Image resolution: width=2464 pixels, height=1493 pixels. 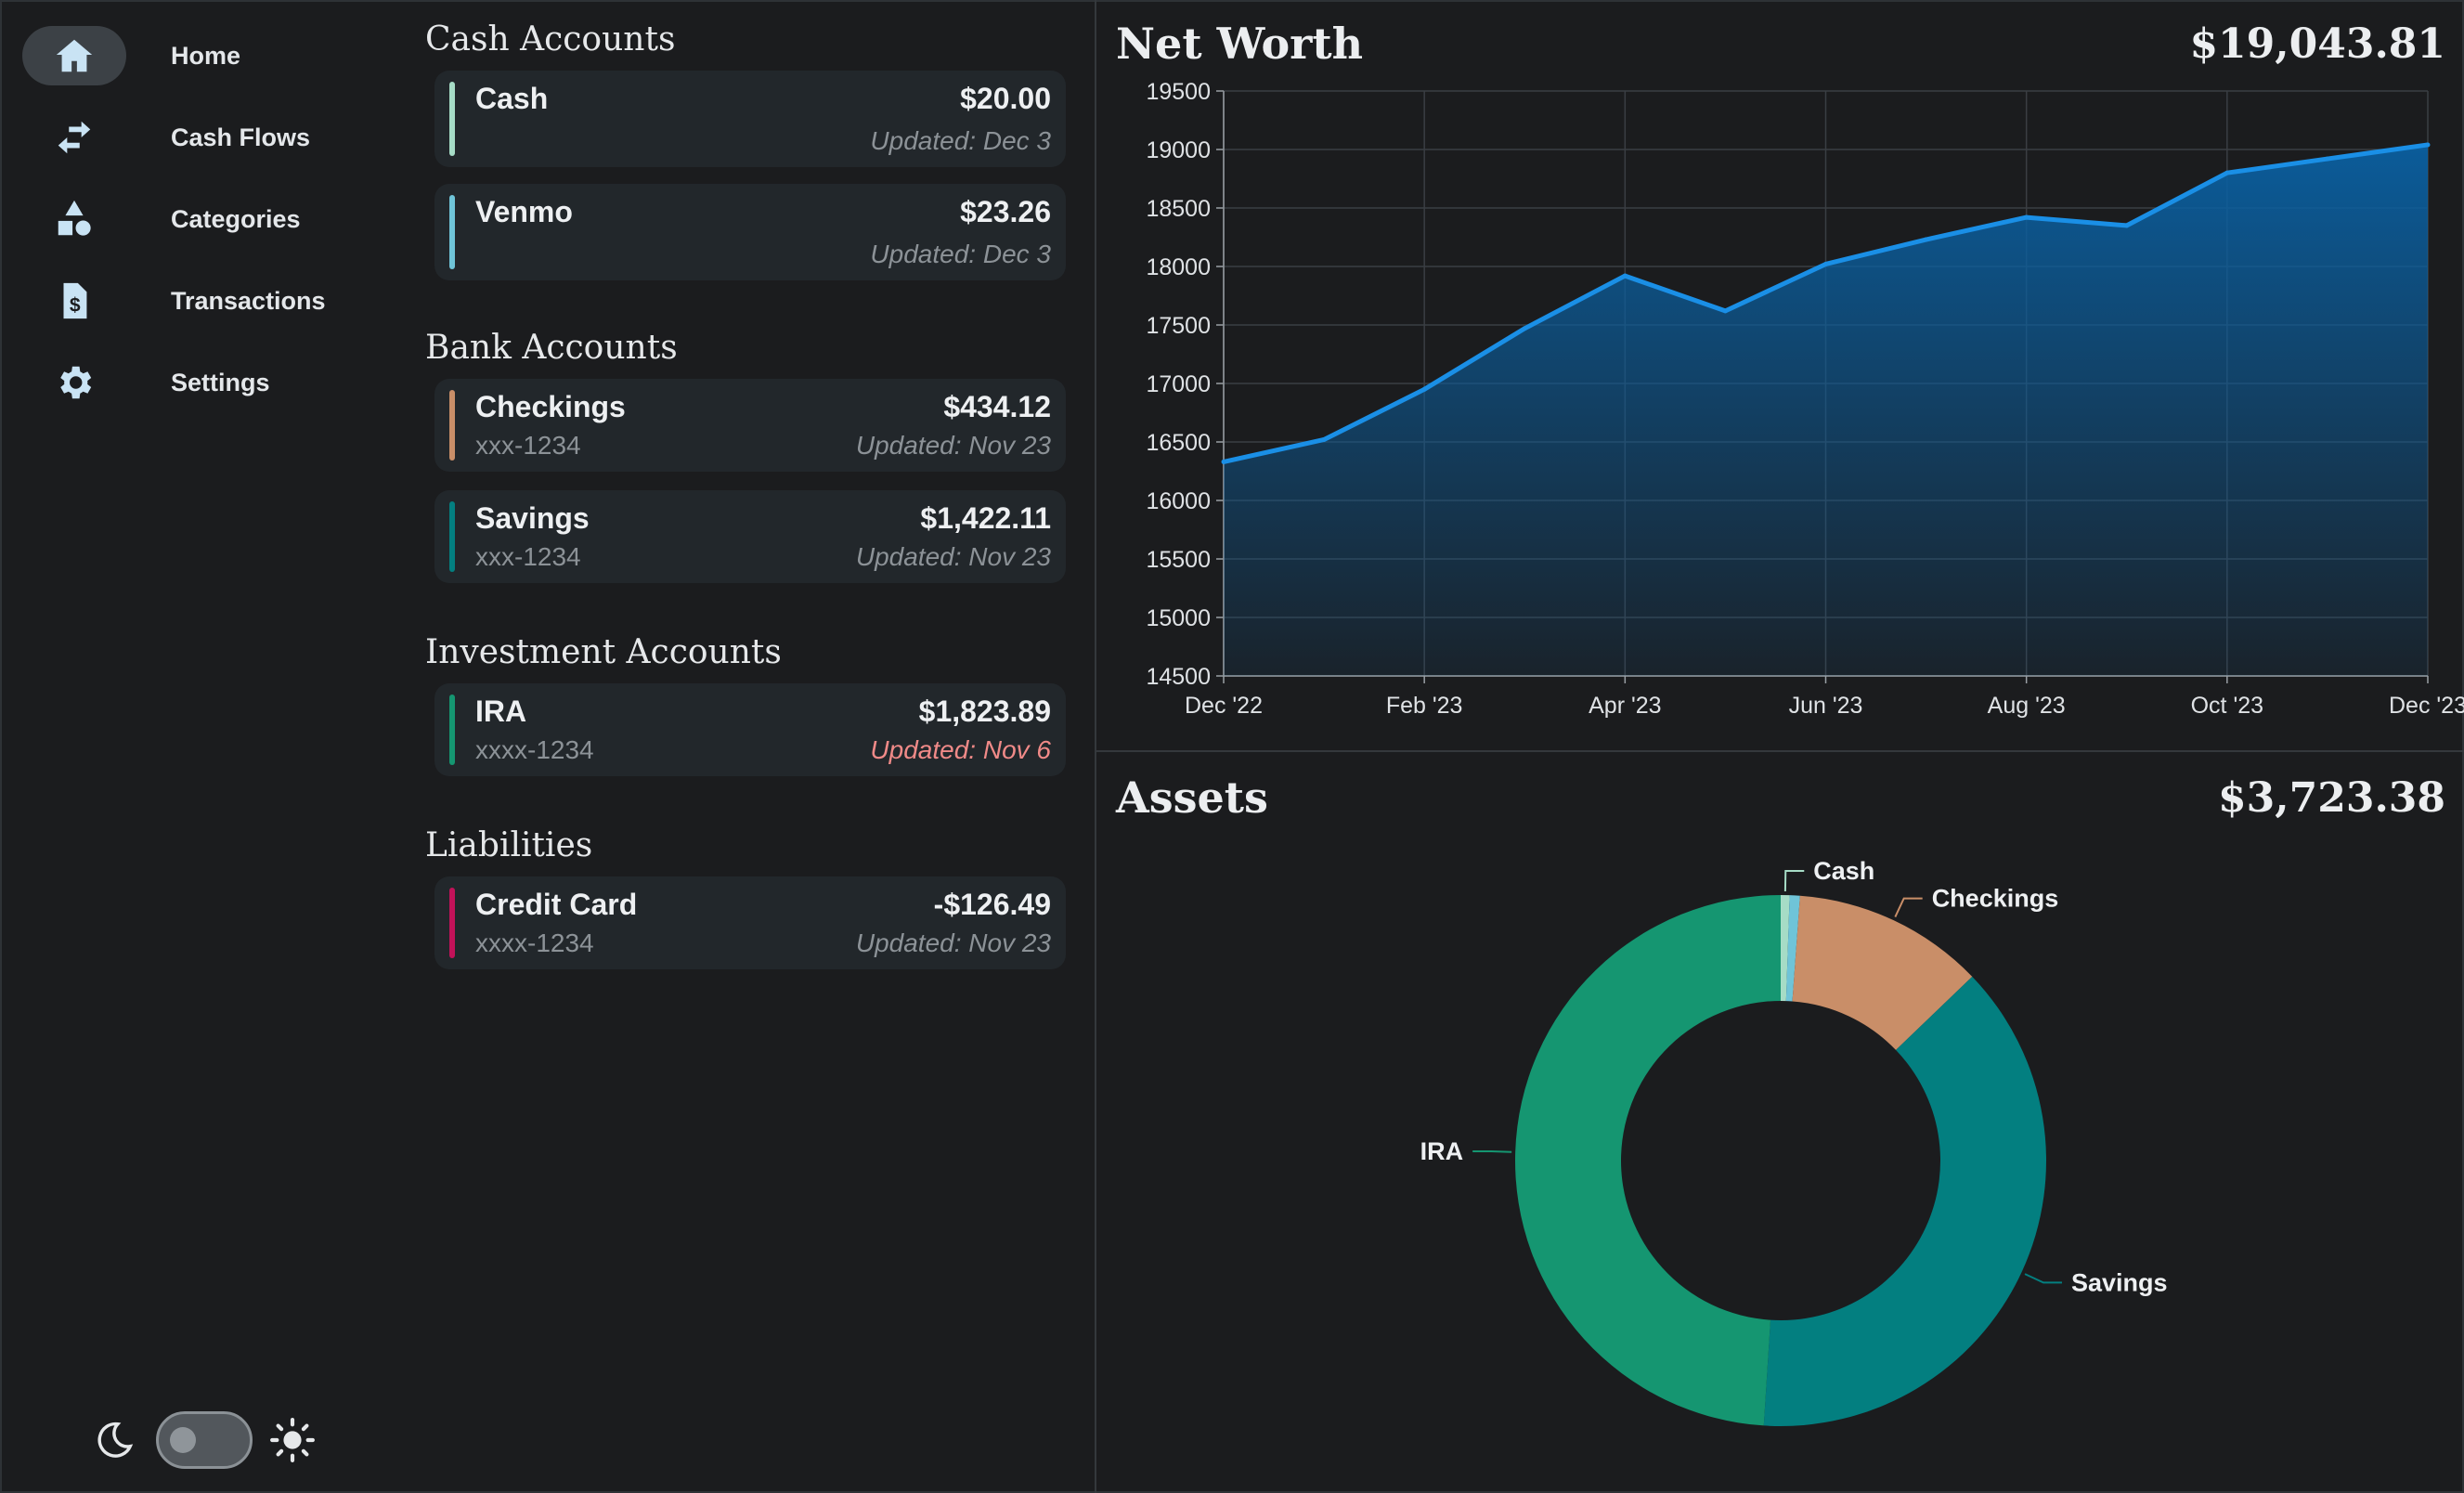 I want to click on y-tick-label: 15000, so click(x=1178, y=618).